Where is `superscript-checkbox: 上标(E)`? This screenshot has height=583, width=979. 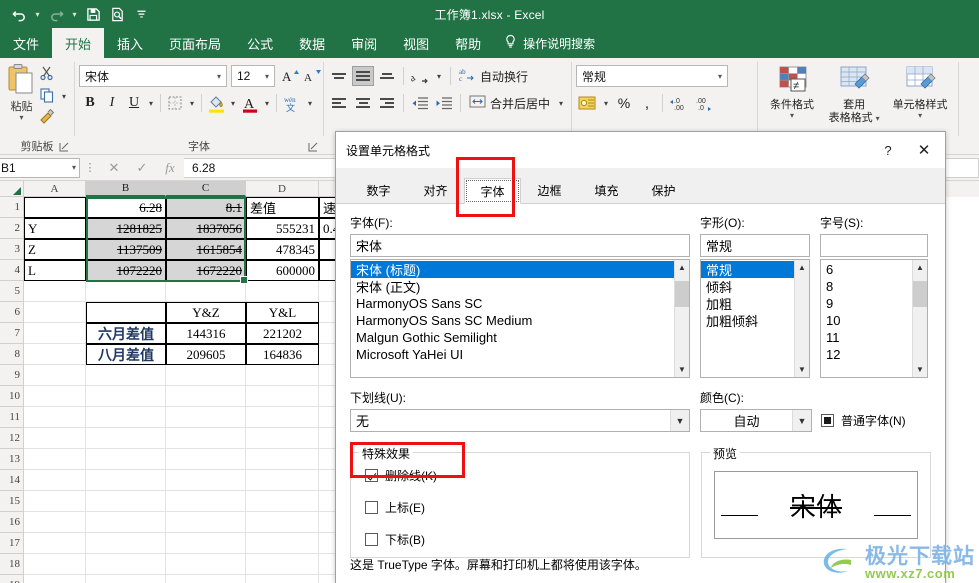
superscript-checkbox: 上标(E) is located at coordinates (527, 507).